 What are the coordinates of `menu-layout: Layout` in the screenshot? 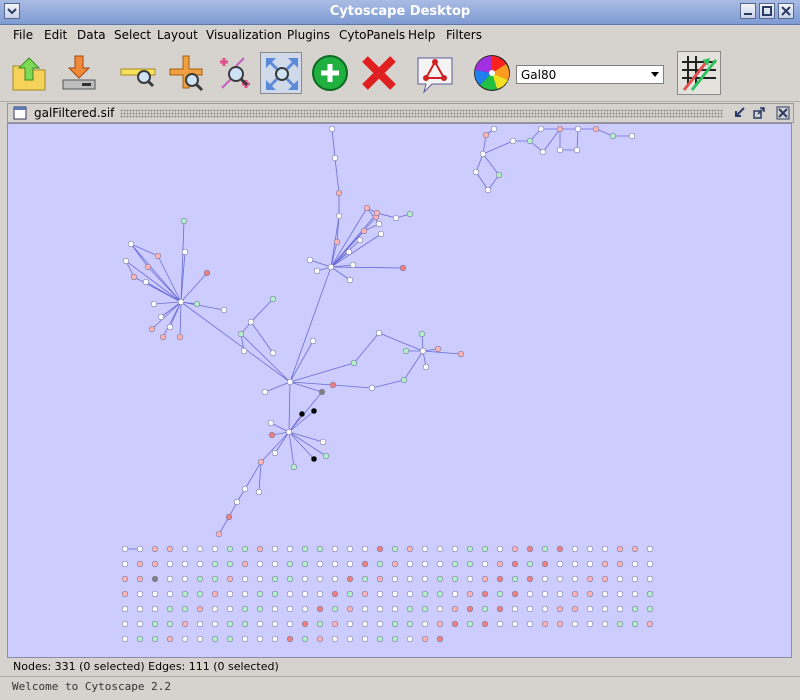 It's located at (177, 35).